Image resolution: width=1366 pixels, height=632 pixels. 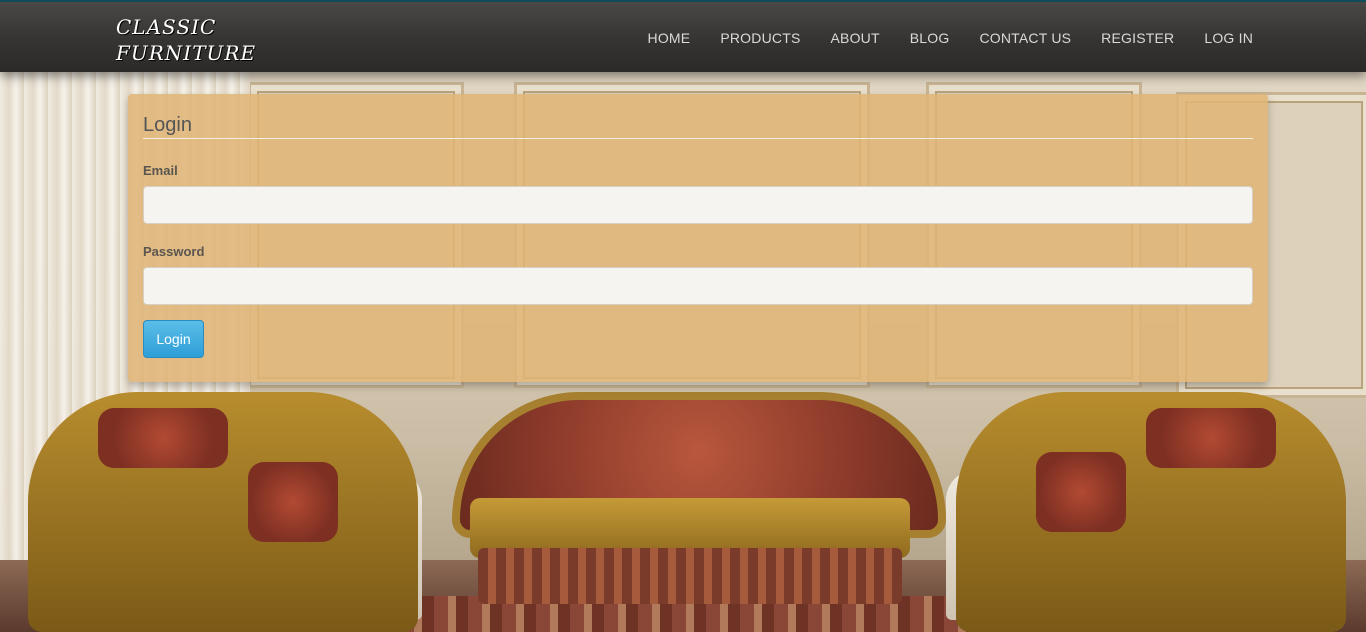 I want to click on login-title: Login, so click(x=167, y=125).